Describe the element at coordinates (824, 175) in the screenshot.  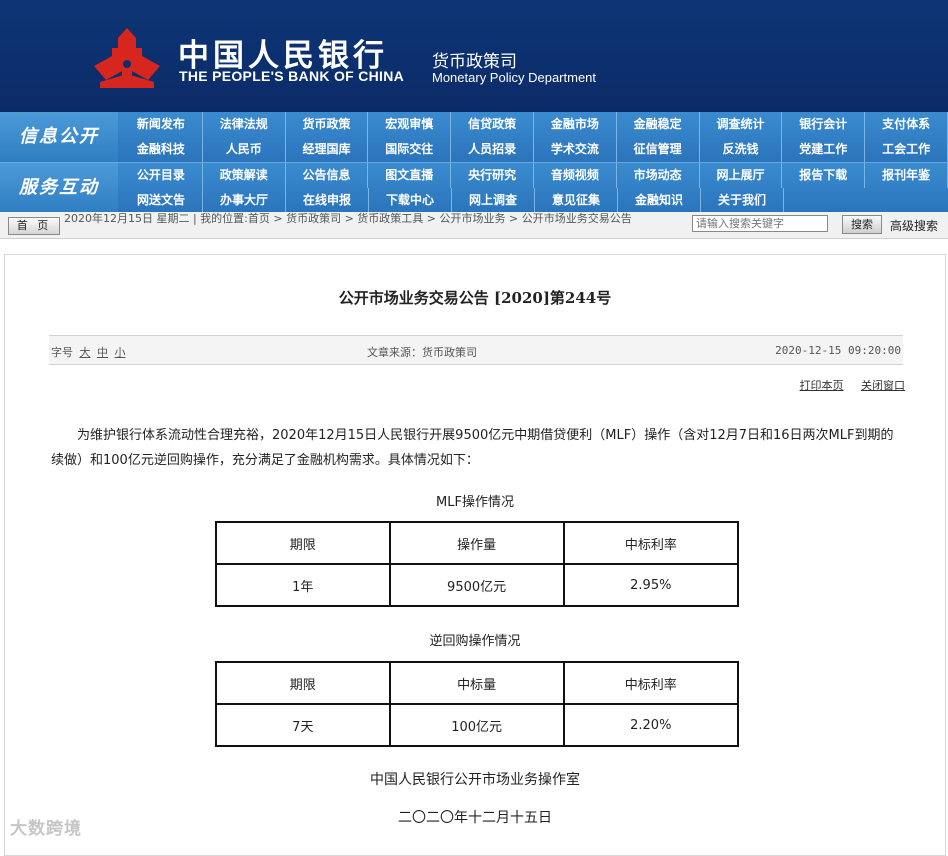
I see `nav-item-report-download: 报告下载` at that location.